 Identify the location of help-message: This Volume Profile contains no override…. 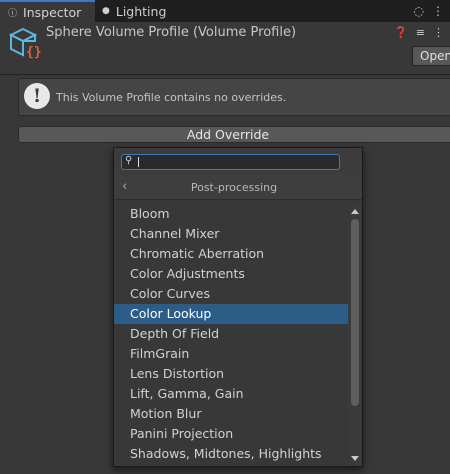
(171, 97).